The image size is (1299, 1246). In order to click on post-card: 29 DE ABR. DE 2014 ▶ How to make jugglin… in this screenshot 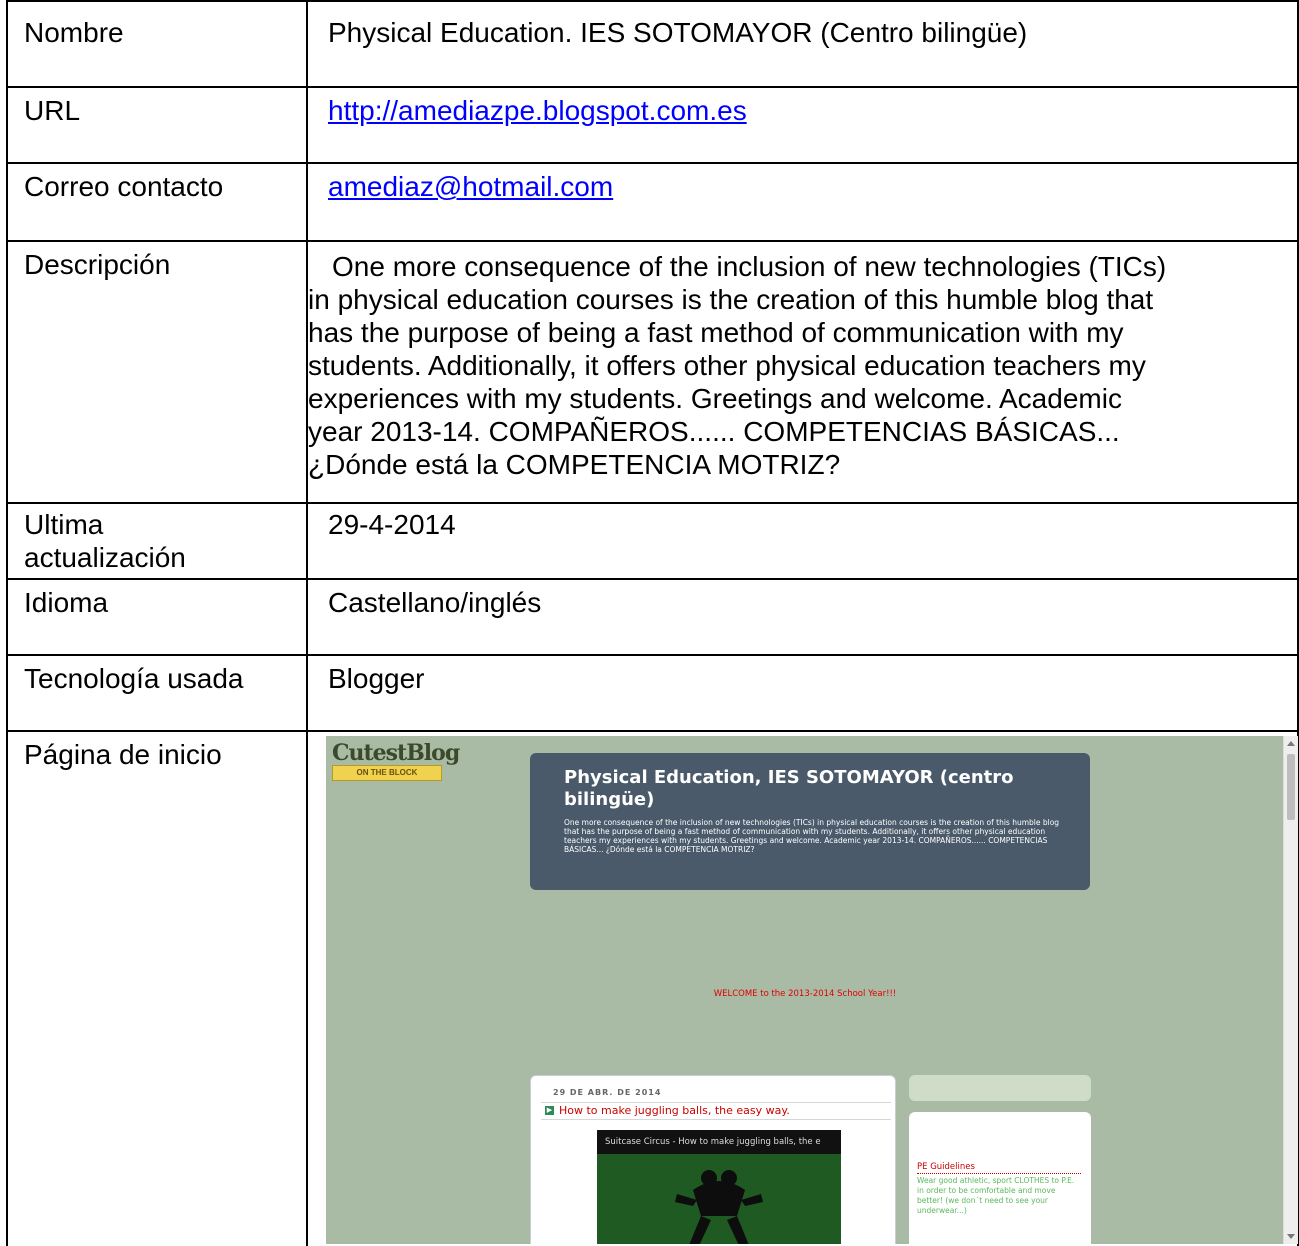, I will do `click(713, 1159)`.